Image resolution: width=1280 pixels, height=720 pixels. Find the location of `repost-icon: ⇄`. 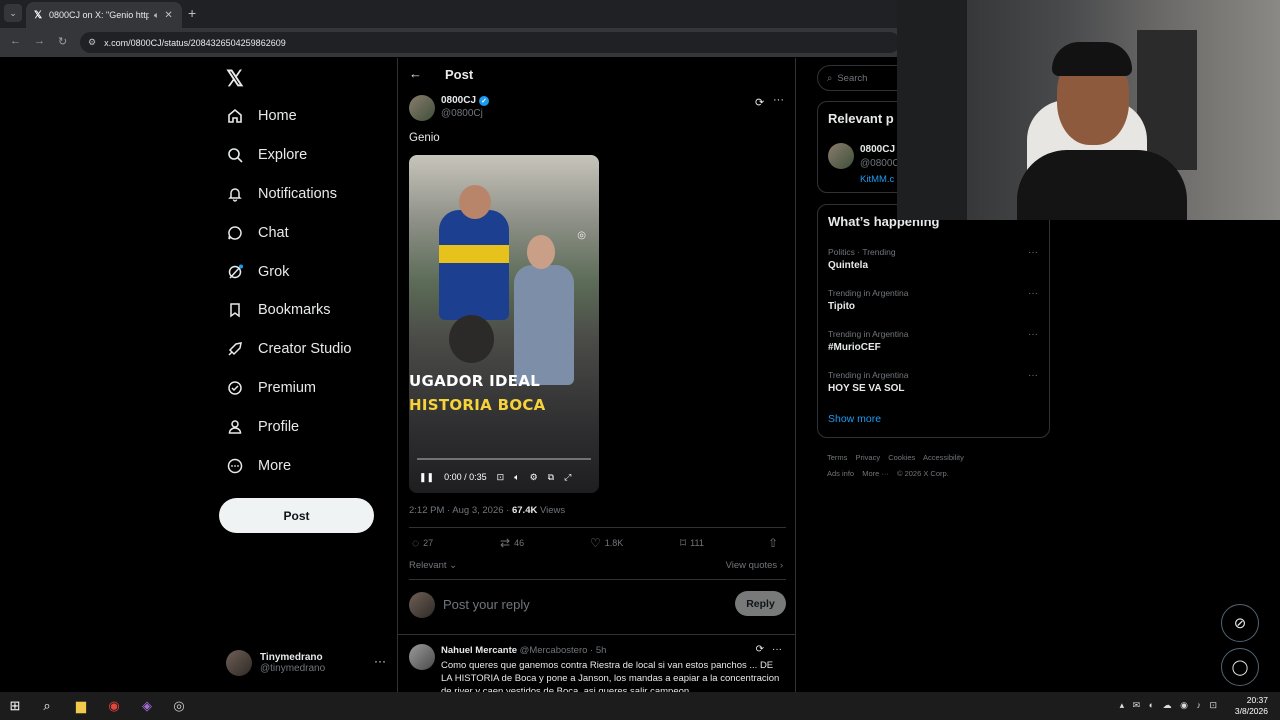

repost-icon: ⇄ is located at coordinates (505, 543).